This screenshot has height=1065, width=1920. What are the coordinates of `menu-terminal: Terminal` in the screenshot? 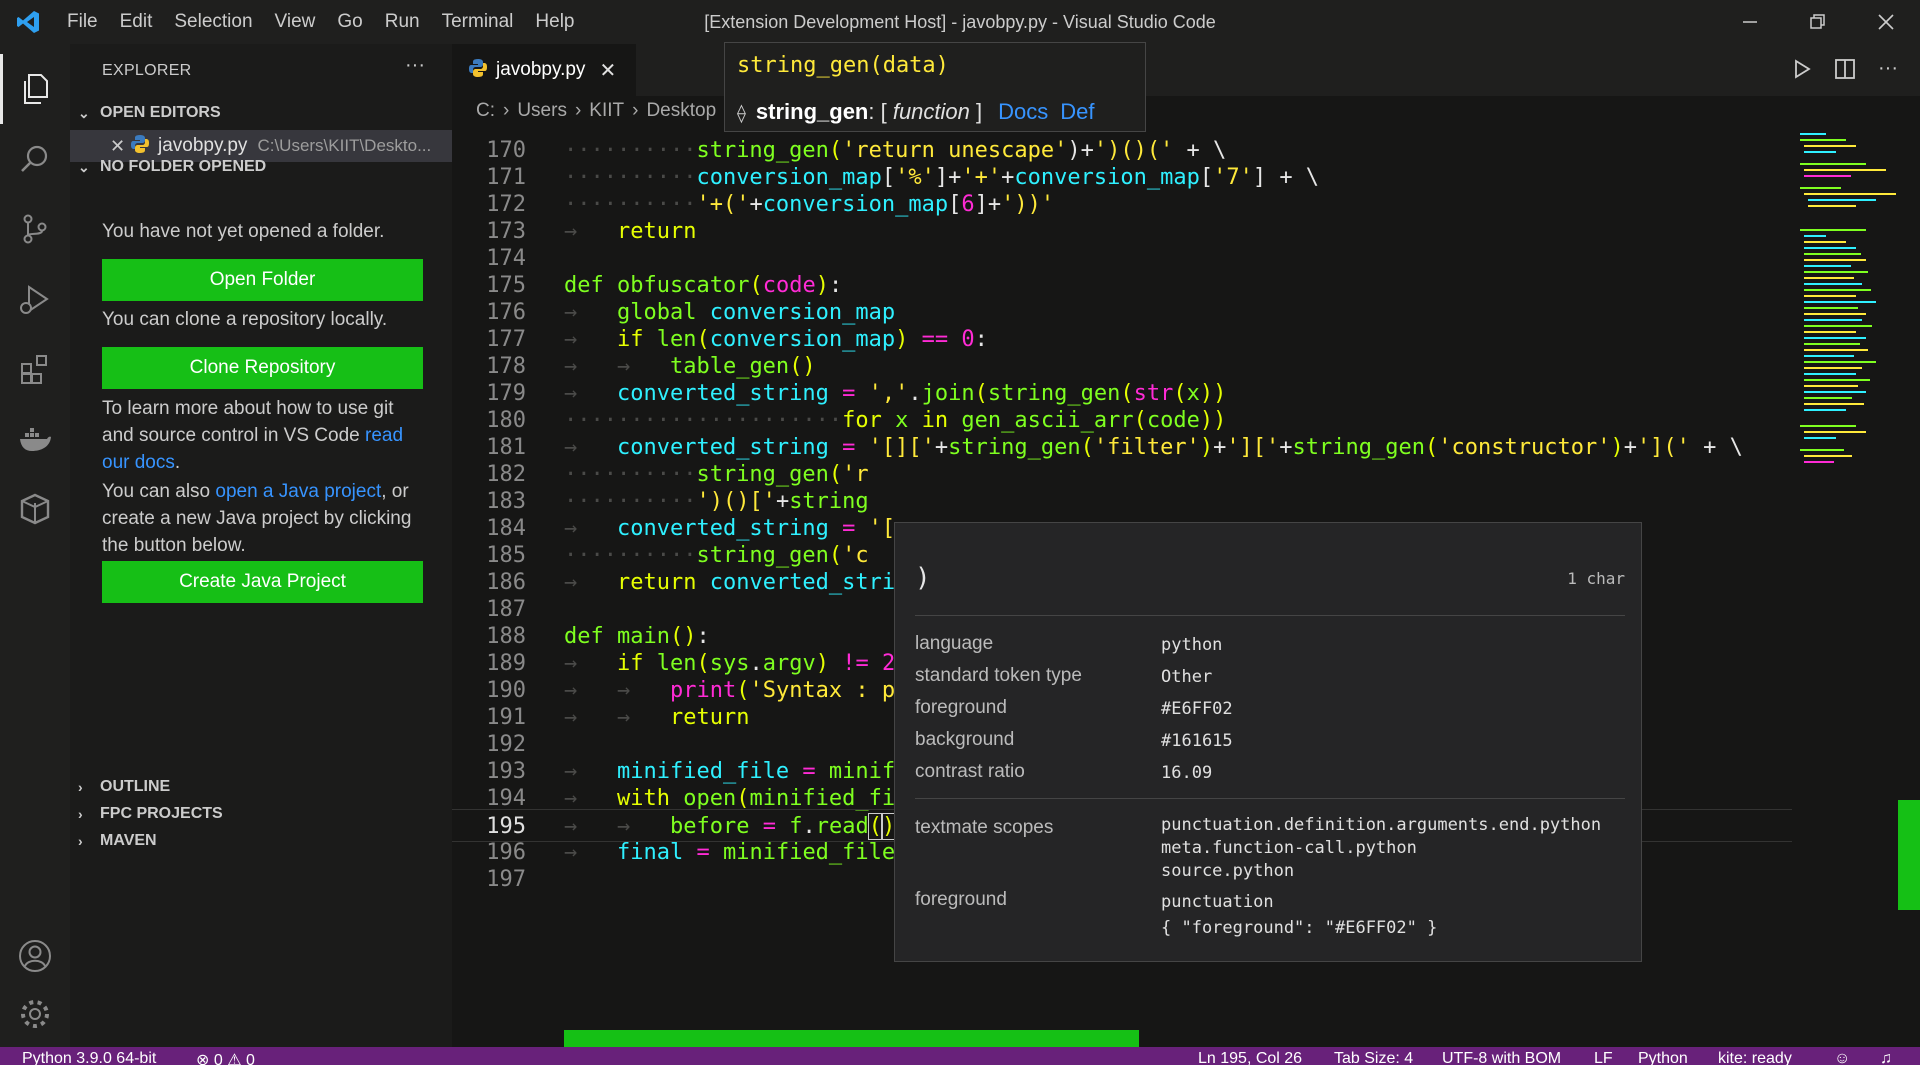 It's located at (478, 22).